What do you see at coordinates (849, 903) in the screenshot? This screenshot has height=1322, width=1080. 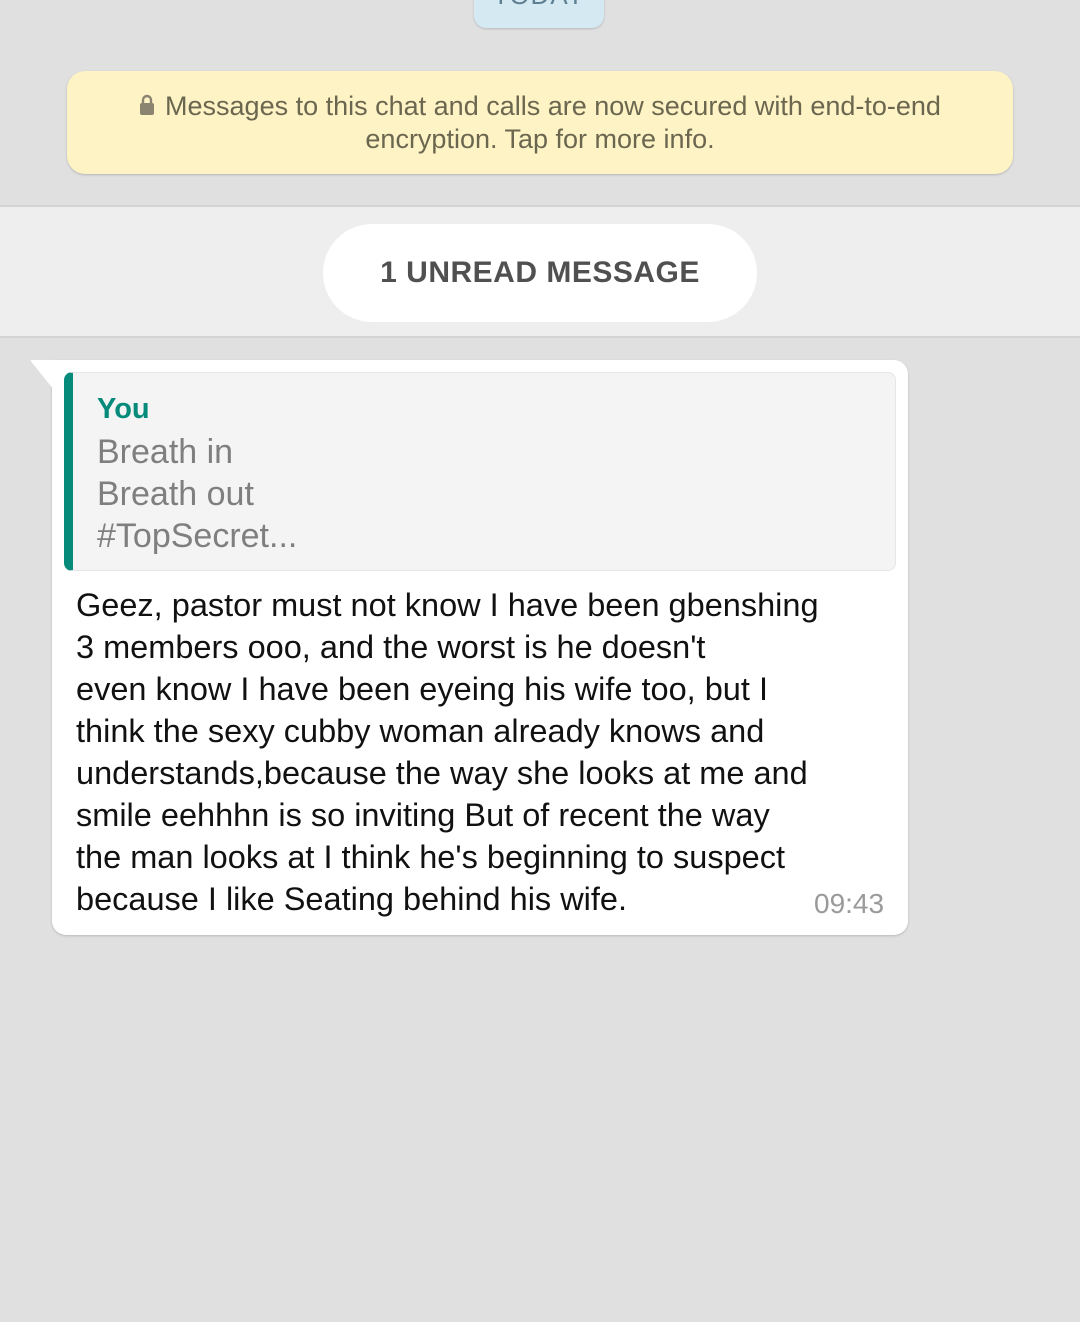 I see `message-timestamp: 09:43` at bounding box center [849, 903].